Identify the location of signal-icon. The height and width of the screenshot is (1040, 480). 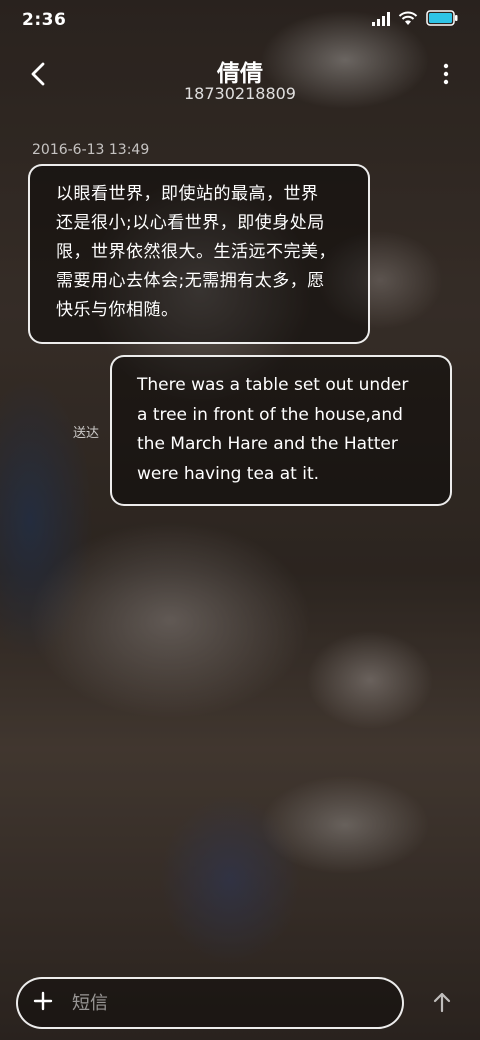
(381, 20).